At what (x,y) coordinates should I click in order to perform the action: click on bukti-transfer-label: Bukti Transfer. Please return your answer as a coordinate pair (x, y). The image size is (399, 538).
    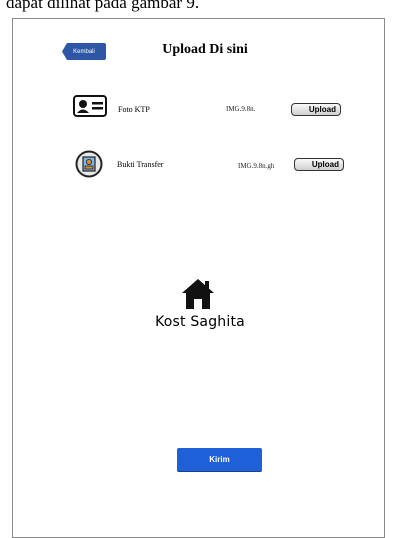
    Looking at the image, I should click on (140, 164).